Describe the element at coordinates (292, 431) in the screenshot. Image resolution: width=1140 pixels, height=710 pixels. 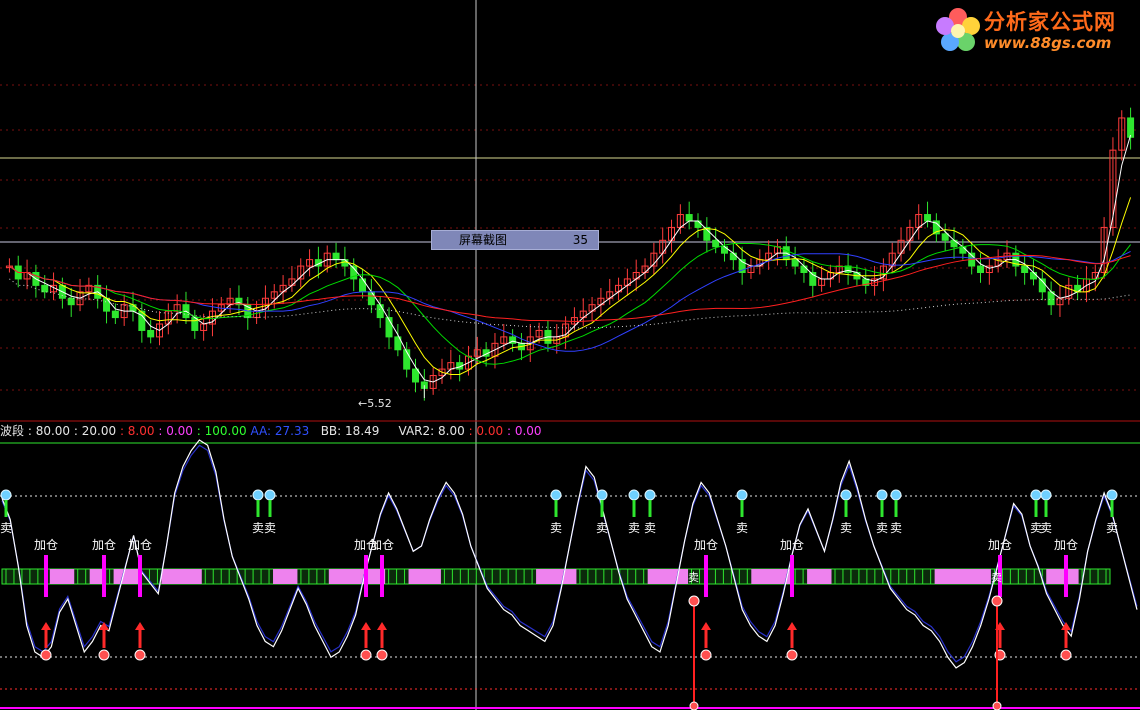
I see `aa-value: 27.33` at that location.